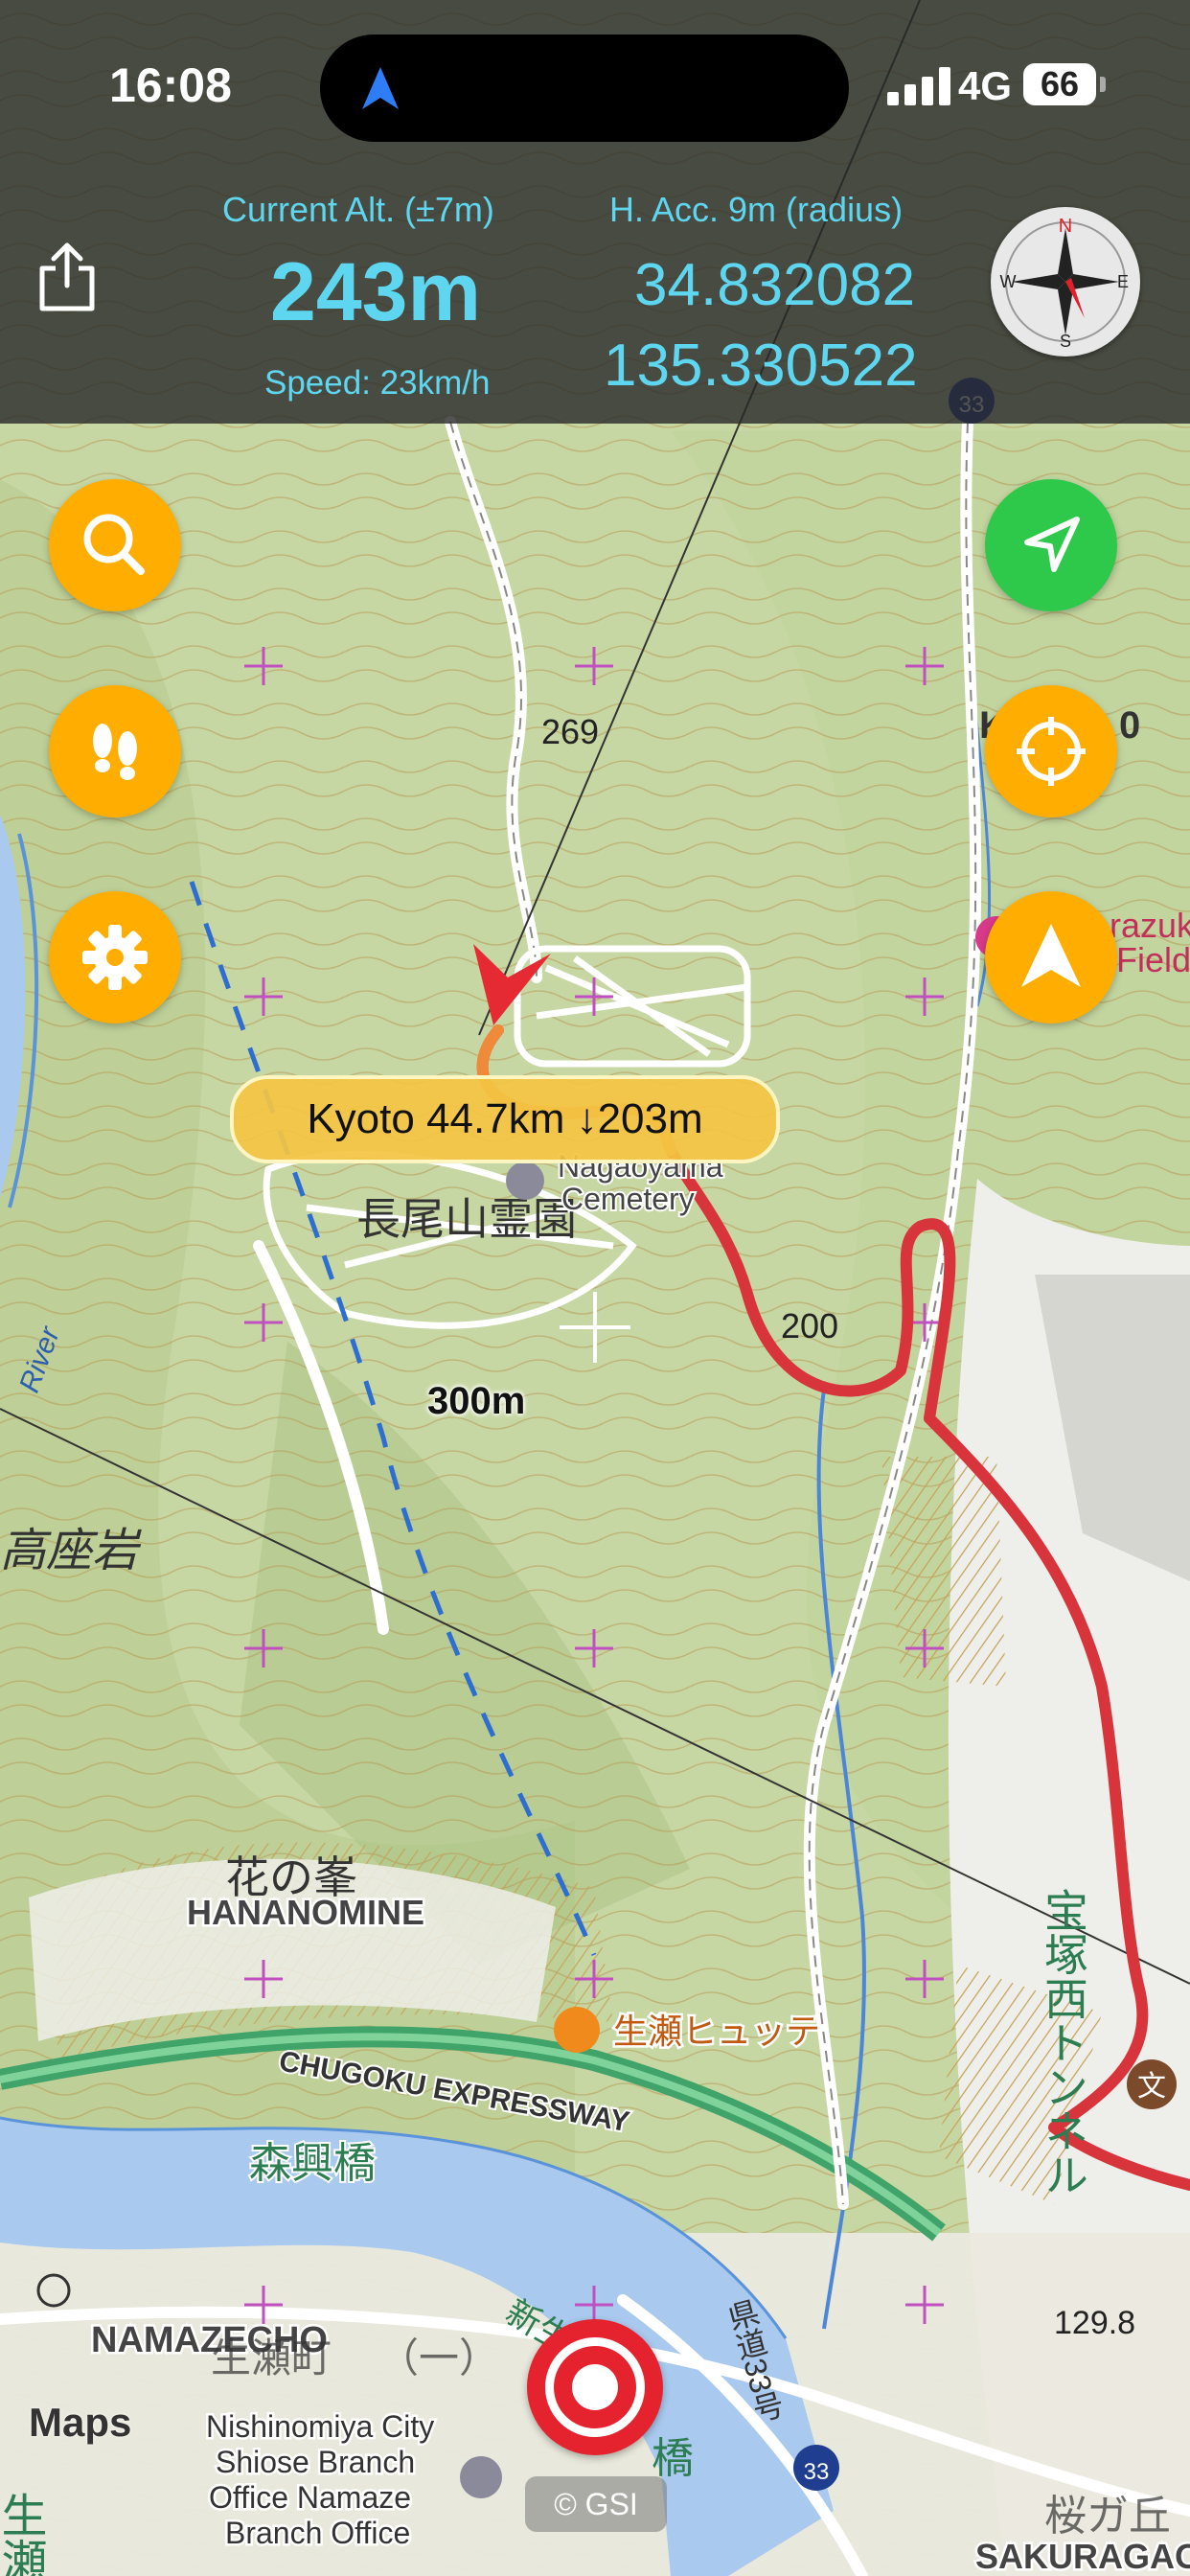 This screenshot has width=1190, height=2576. What do you see at coordinates (171, 85) in the screenshot?
I see `status-time: 16:08` at bounding box center [171, 85].